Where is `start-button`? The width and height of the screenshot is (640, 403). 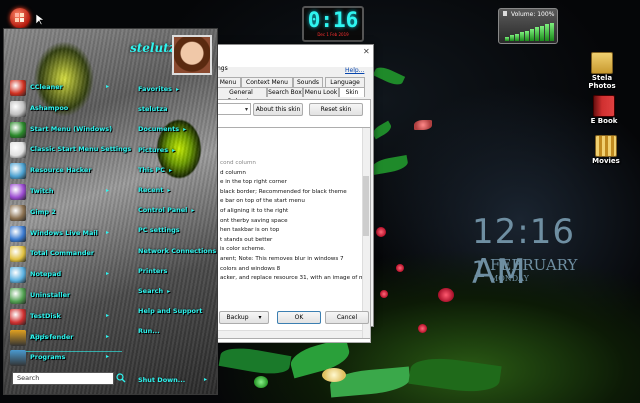
start-button is located at coordinates (20, 18).